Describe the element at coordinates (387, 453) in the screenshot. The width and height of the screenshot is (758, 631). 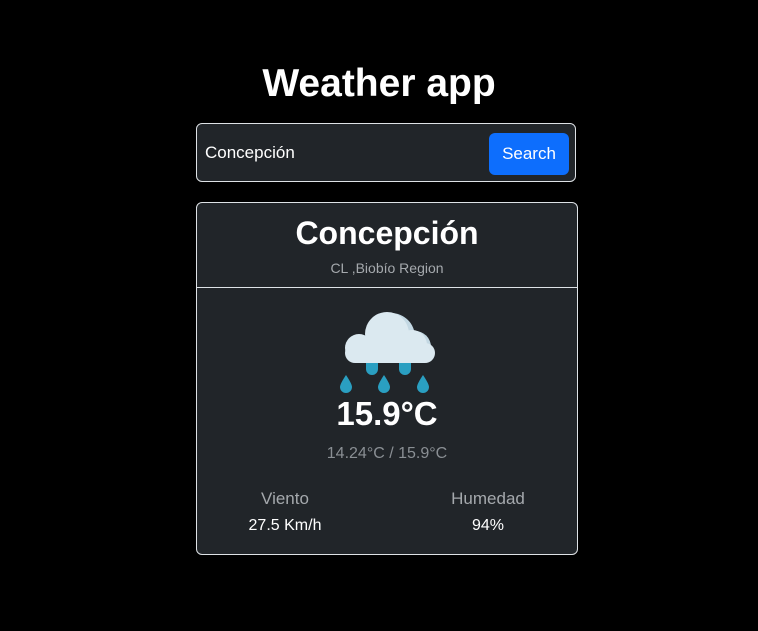
I see `temperature-range: 14.24°C / 15.9°C` at that location.